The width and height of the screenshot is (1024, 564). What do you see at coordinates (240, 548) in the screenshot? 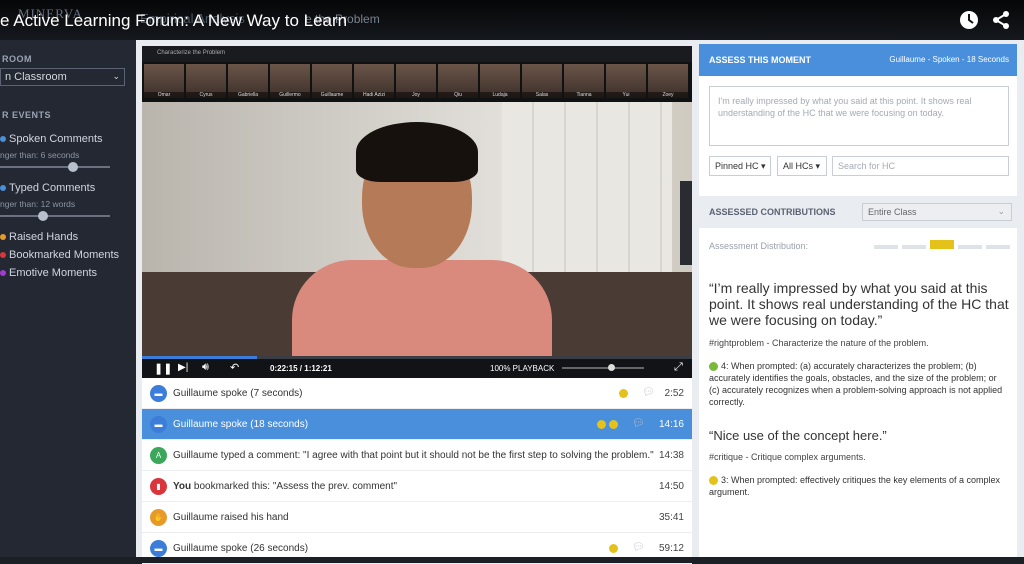
I see `event-text: Guillaume spoke (26 seconds)` at bounding box center [240, 548].